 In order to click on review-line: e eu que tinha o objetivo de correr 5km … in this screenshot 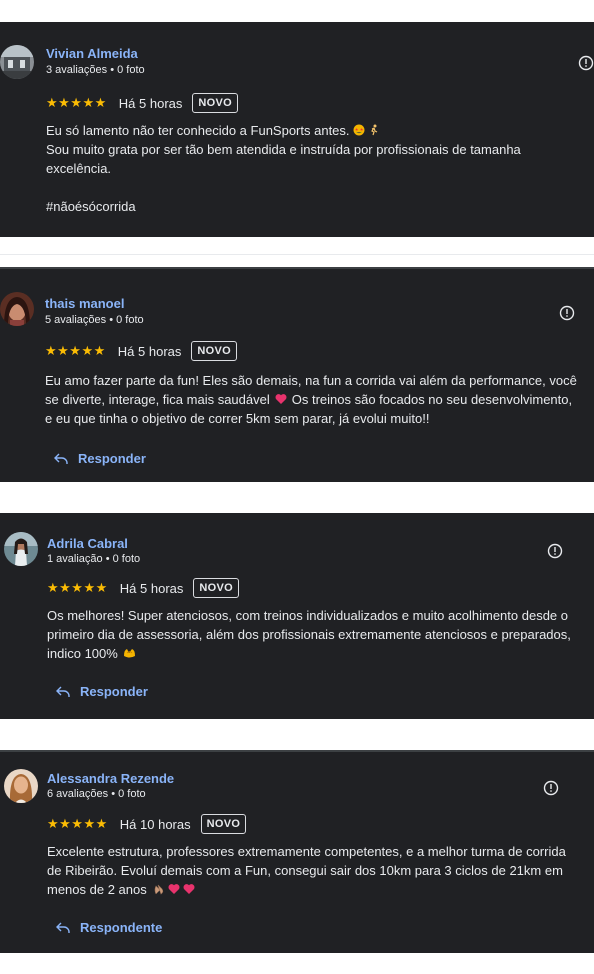, I will do `click(237, 418)`.